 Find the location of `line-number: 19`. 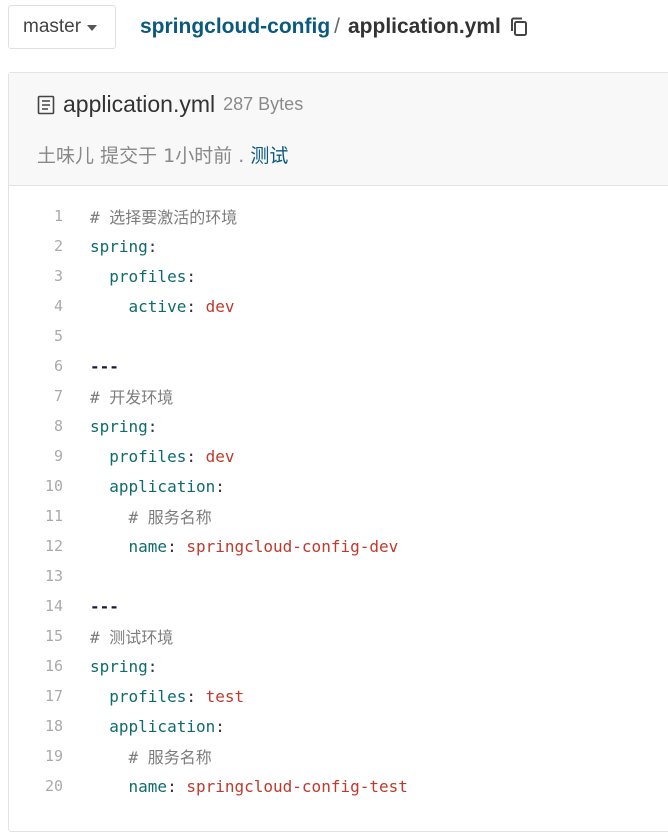

line-number: 19 is located at coordinates (49, 756).